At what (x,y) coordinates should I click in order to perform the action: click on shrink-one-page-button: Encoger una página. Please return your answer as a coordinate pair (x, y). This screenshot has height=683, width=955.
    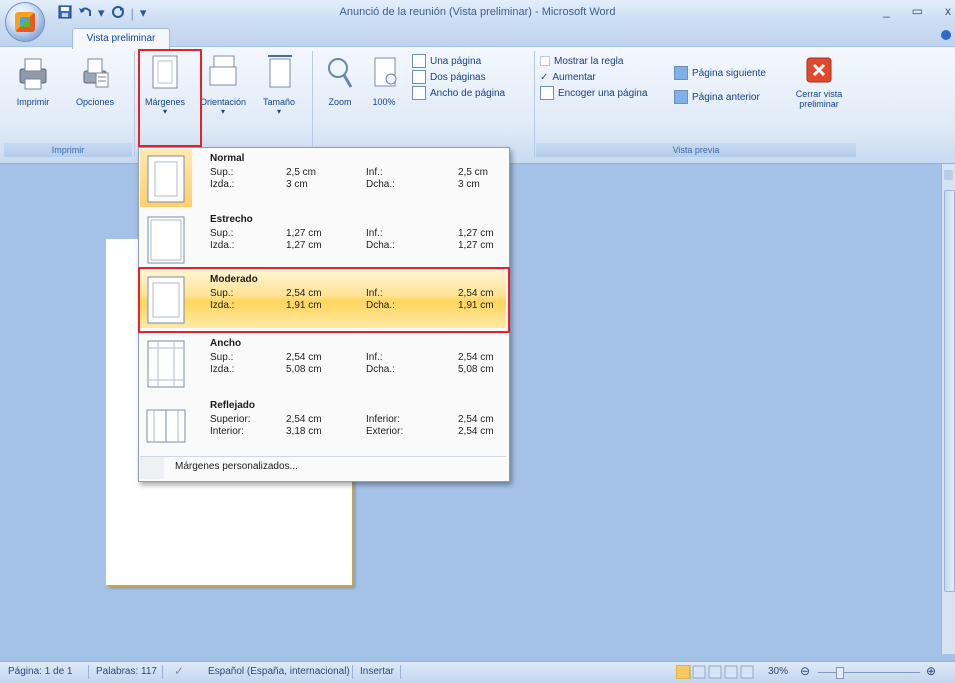
    Looking at the image, I should click on (605, 93).